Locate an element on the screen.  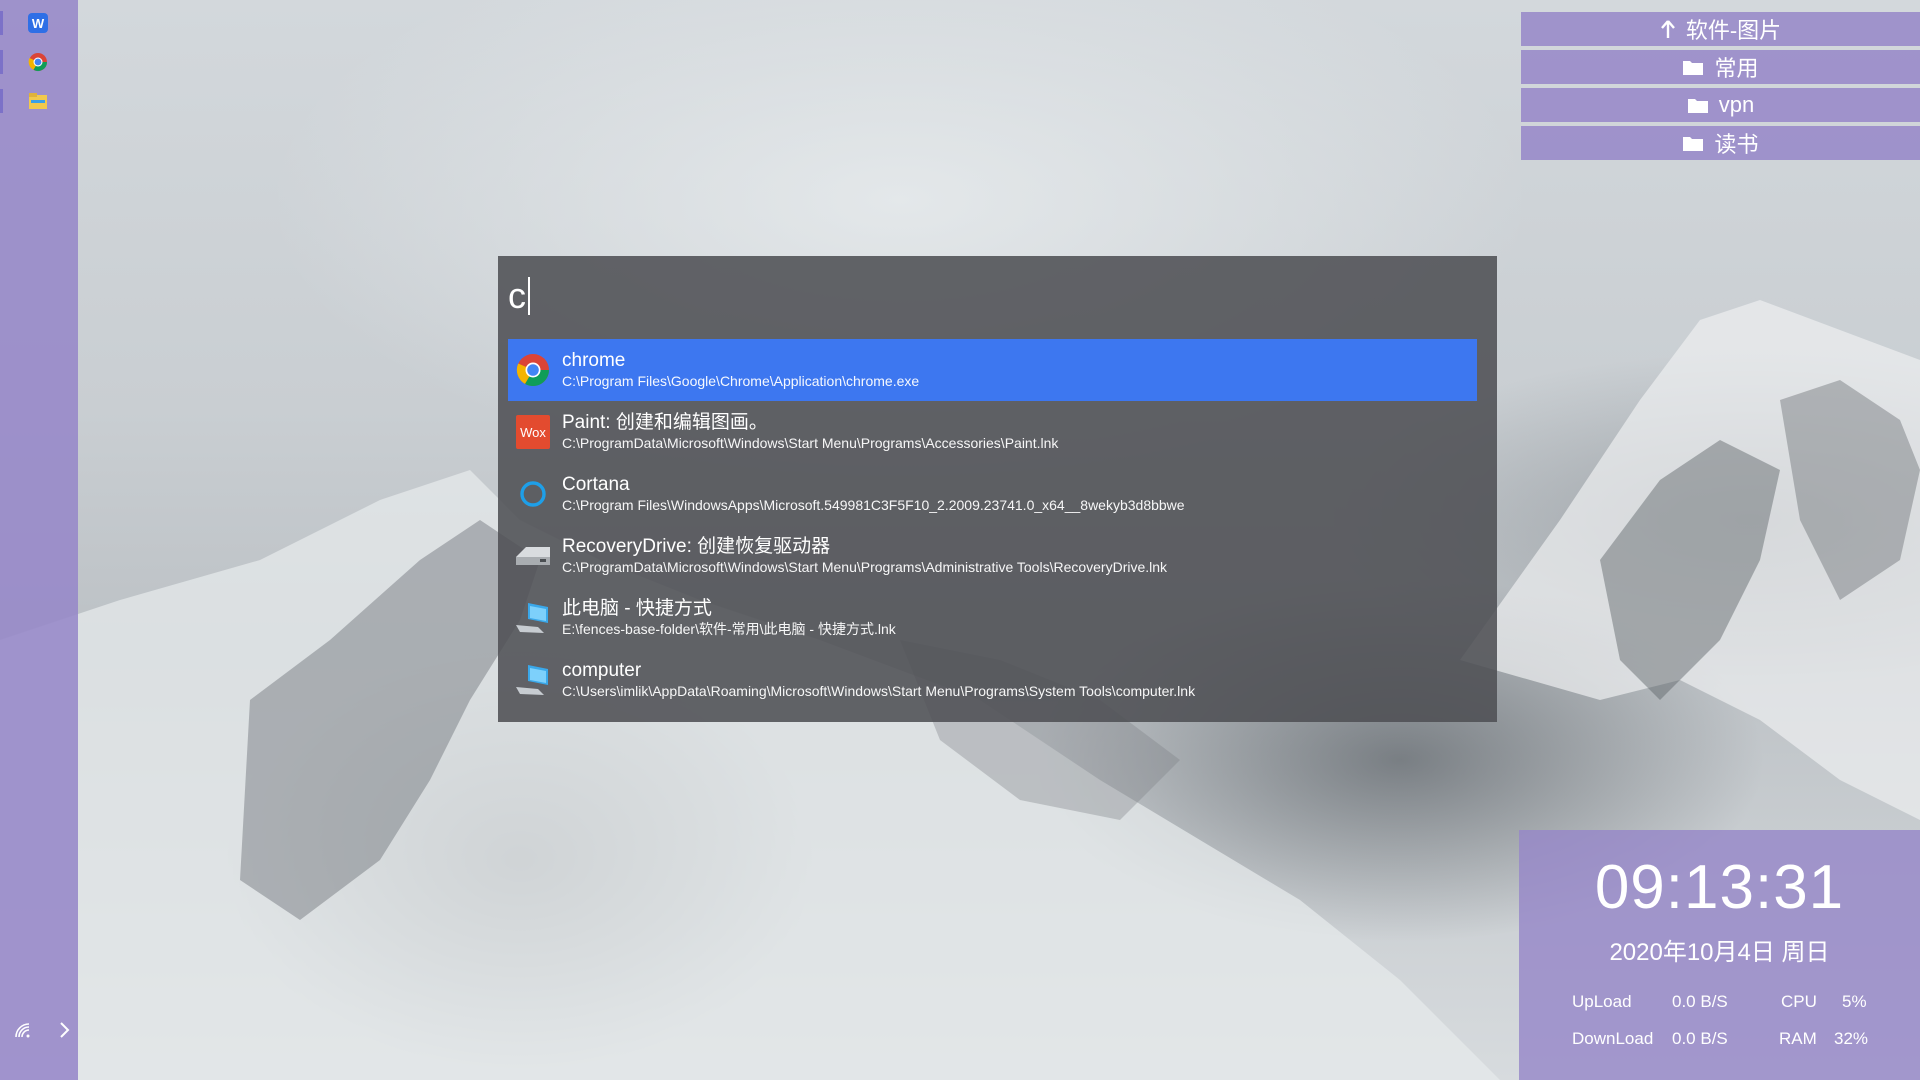
folder-label: 读书 is located at coordinates (1736, 144).